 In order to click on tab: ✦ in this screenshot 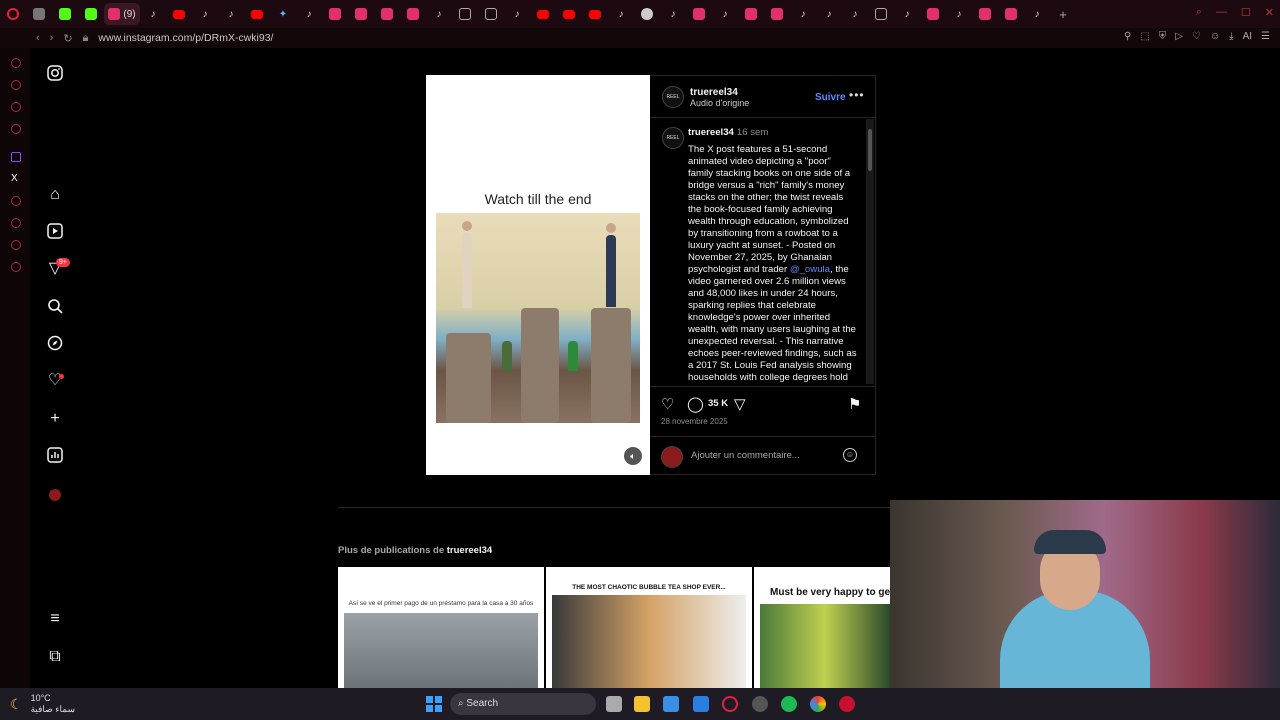, I will do `click(283, 14)`.